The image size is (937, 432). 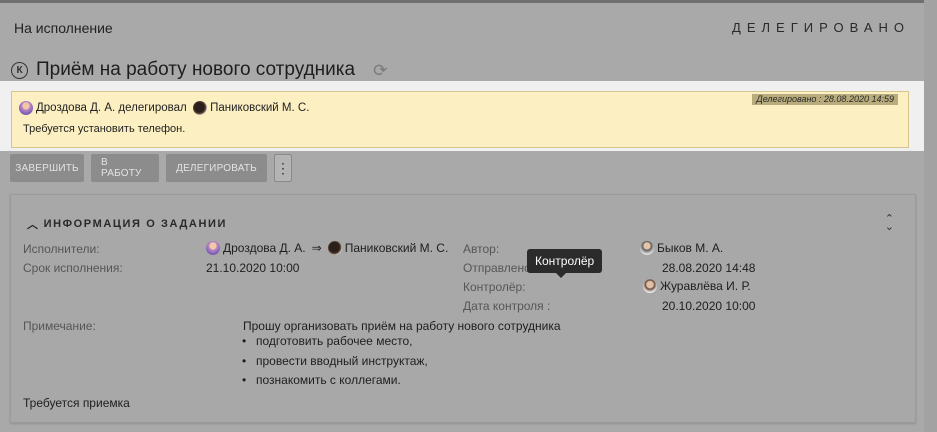 I want to click on expand-collapse-icon: ⌃ ⌄, so click(x=889, y=223).